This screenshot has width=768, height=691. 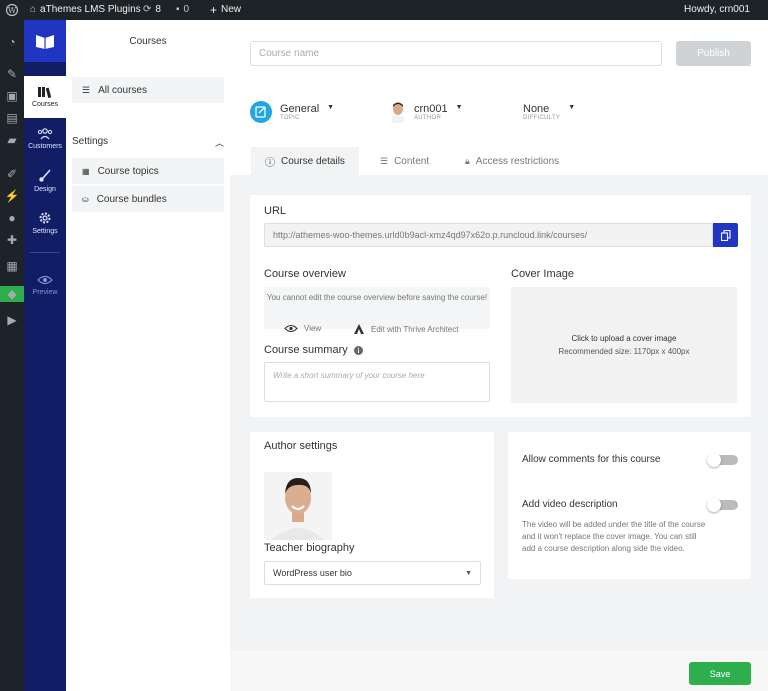 What do you see at coordinates (12, 96) in the screenshot?
I see `media-icon: ▣` at bounding box center [12, 96].